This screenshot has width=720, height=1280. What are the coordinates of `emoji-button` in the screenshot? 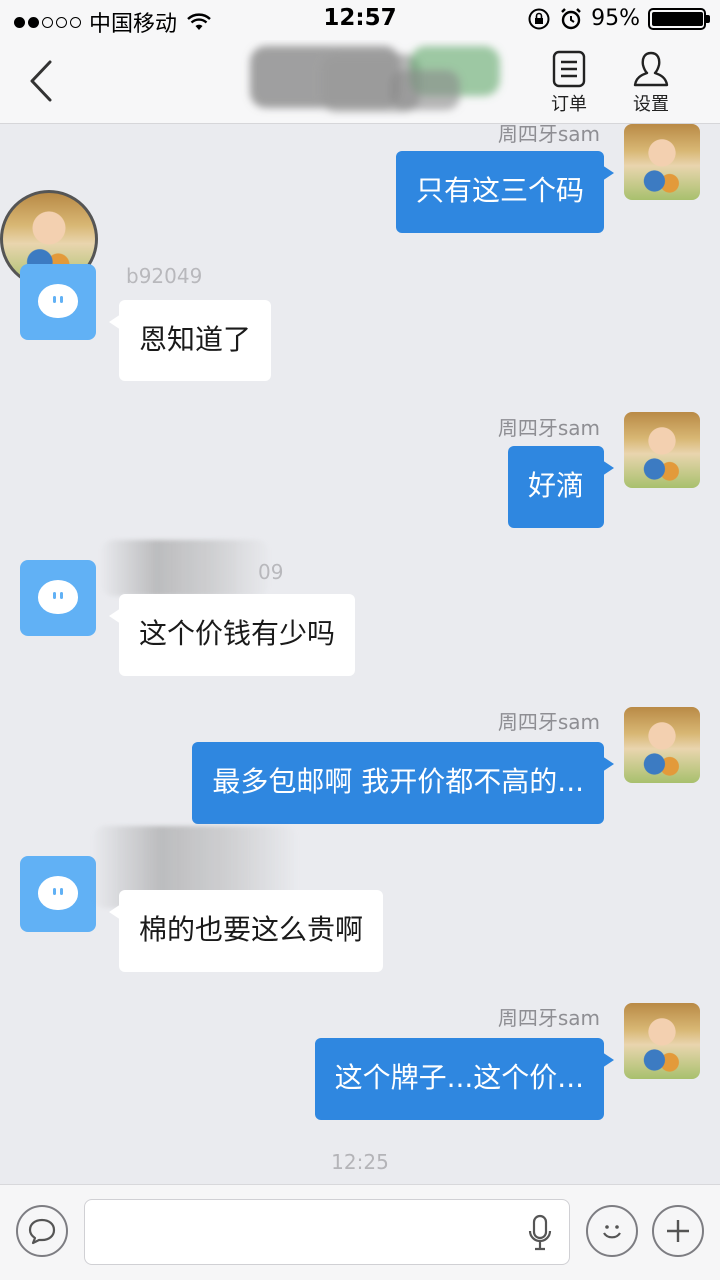 It's located at (612, 1231).